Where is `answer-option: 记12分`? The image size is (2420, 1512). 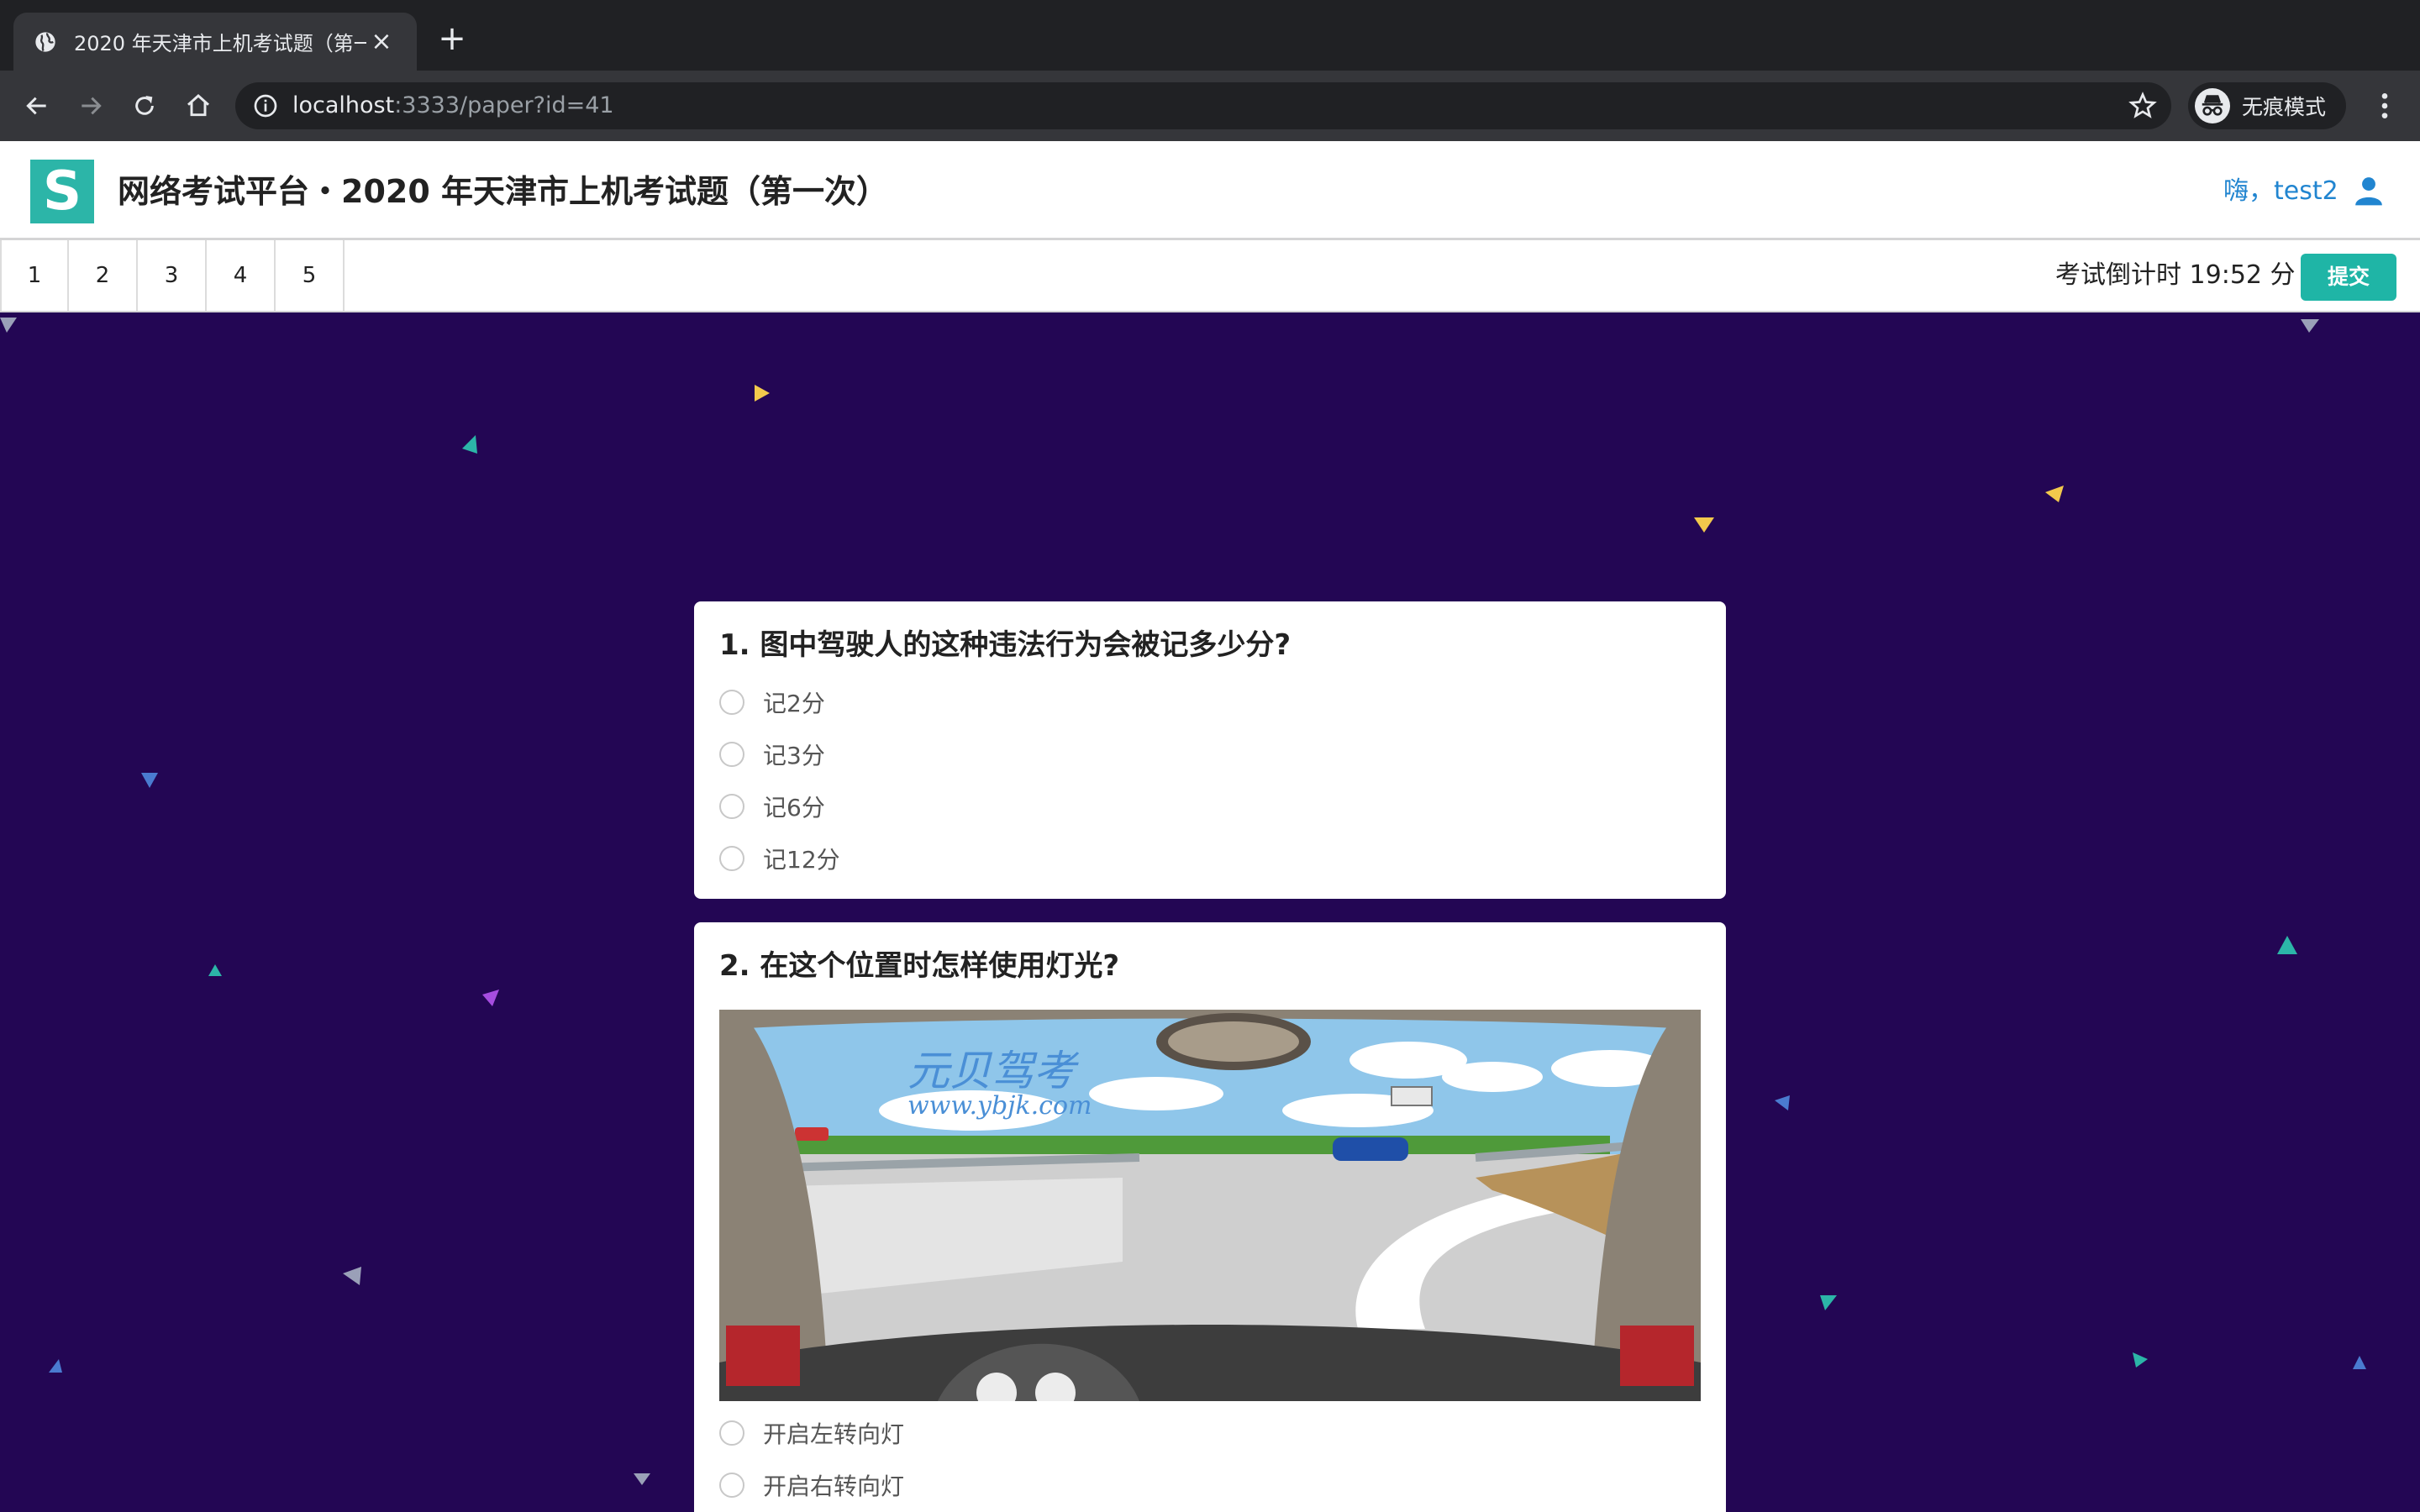
answer-option: 记12分 is located at coordinates (779, 858).